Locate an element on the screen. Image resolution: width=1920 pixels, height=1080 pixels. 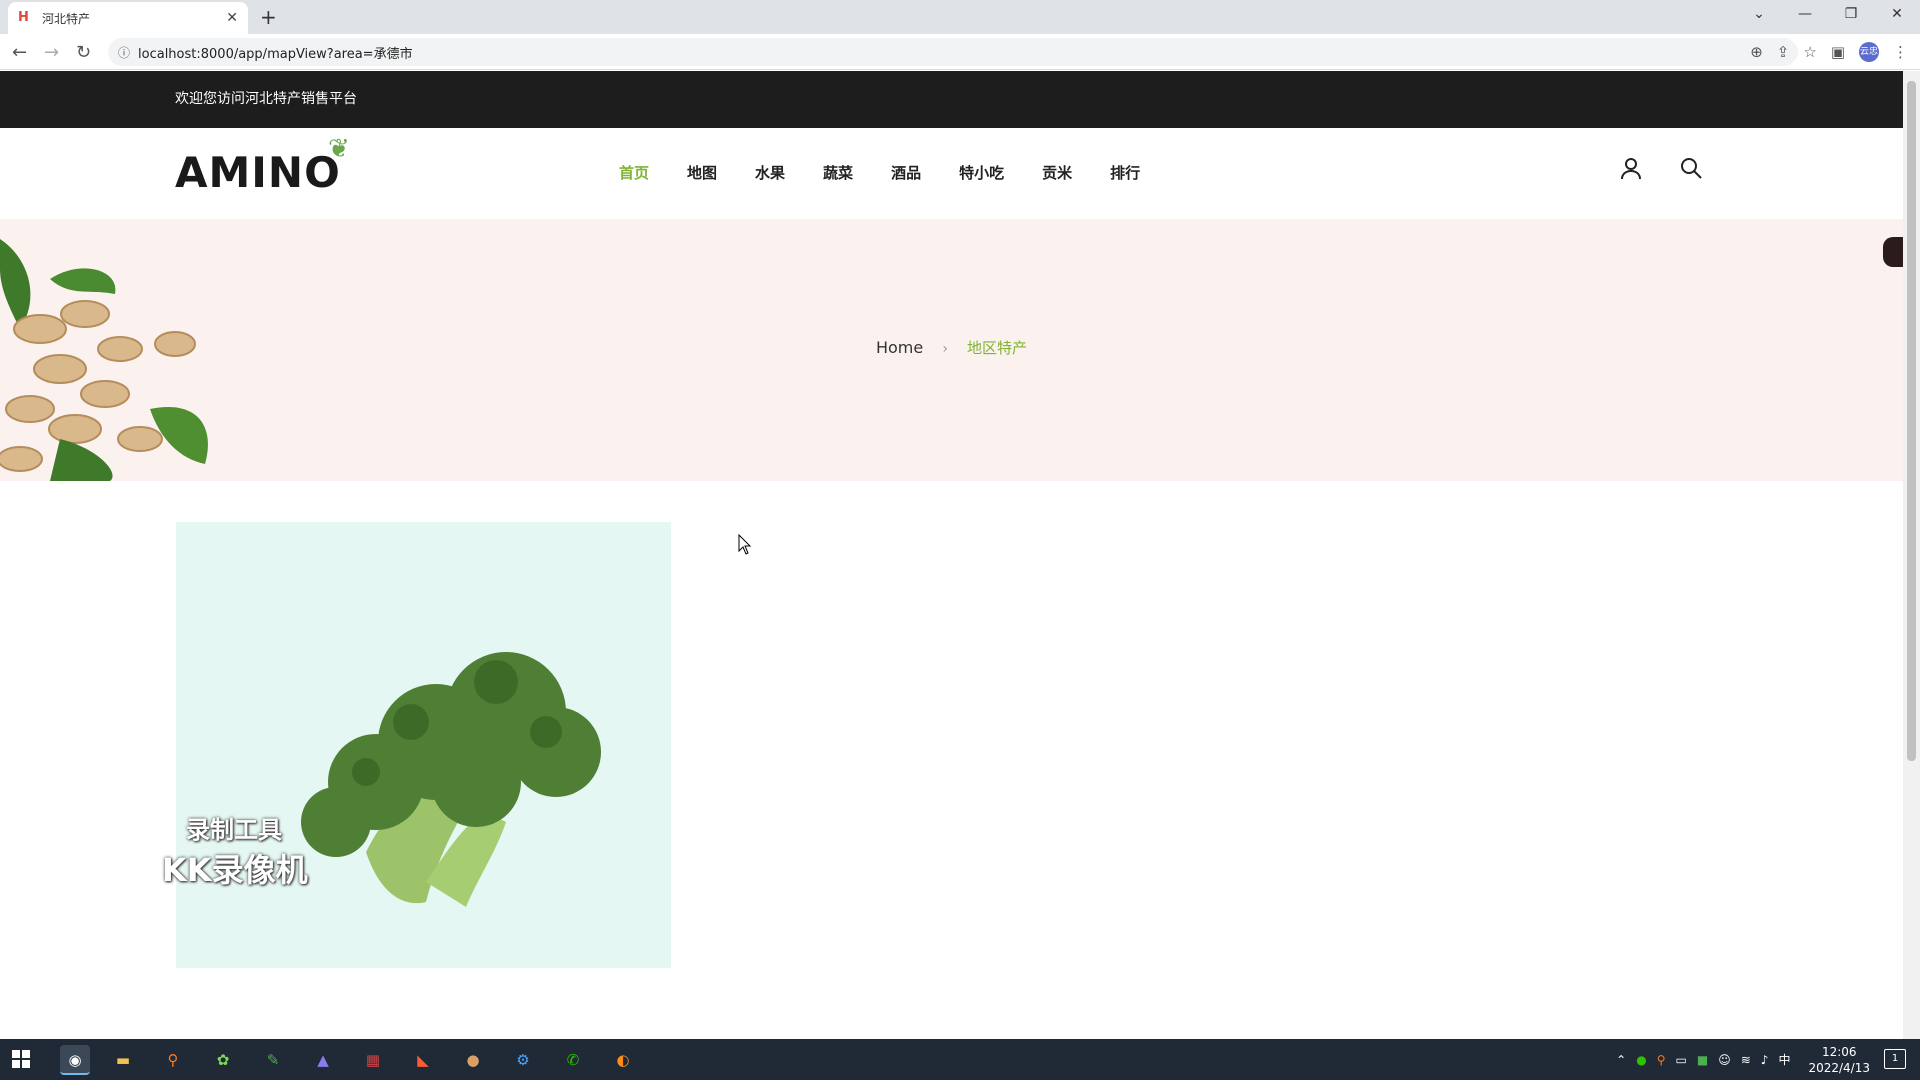
broccoli-image is located at coordinates (451, 779).